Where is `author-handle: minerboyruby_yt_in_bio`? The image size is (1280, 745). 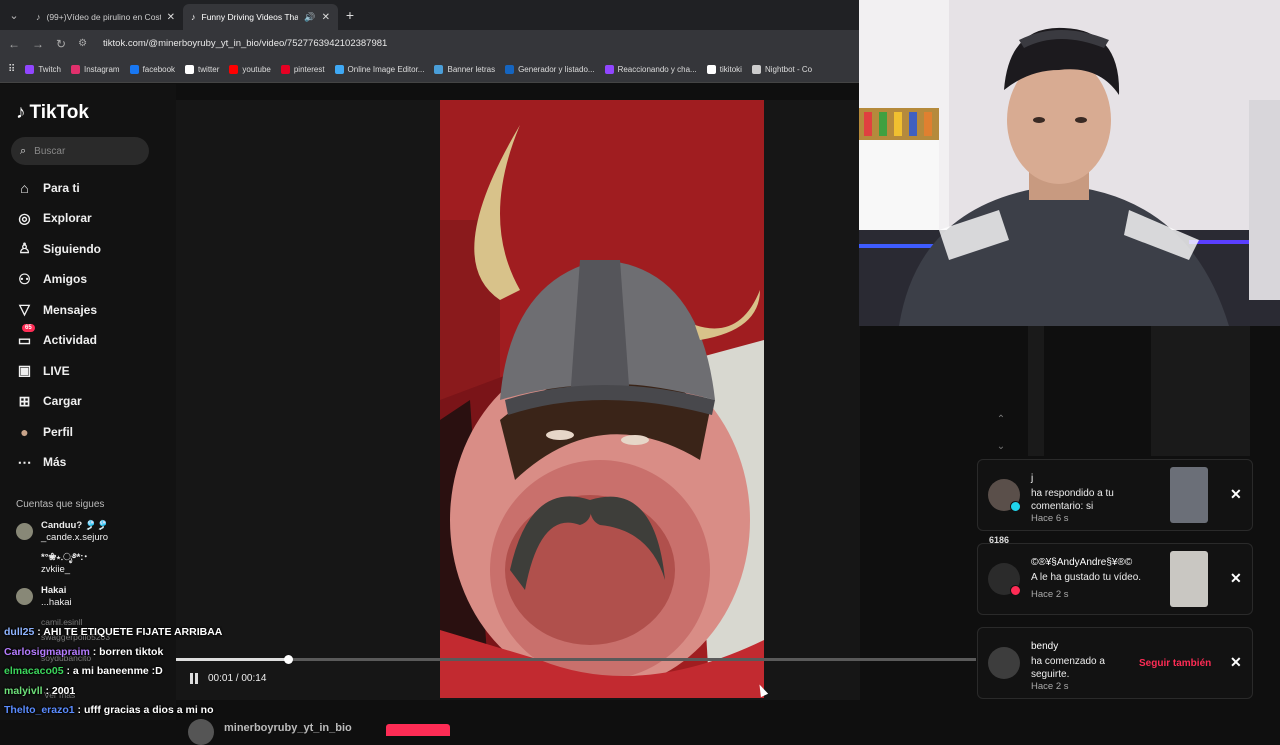 author-handle: minerboyruby_yt_in_bio is located at coordinates (288, 728).